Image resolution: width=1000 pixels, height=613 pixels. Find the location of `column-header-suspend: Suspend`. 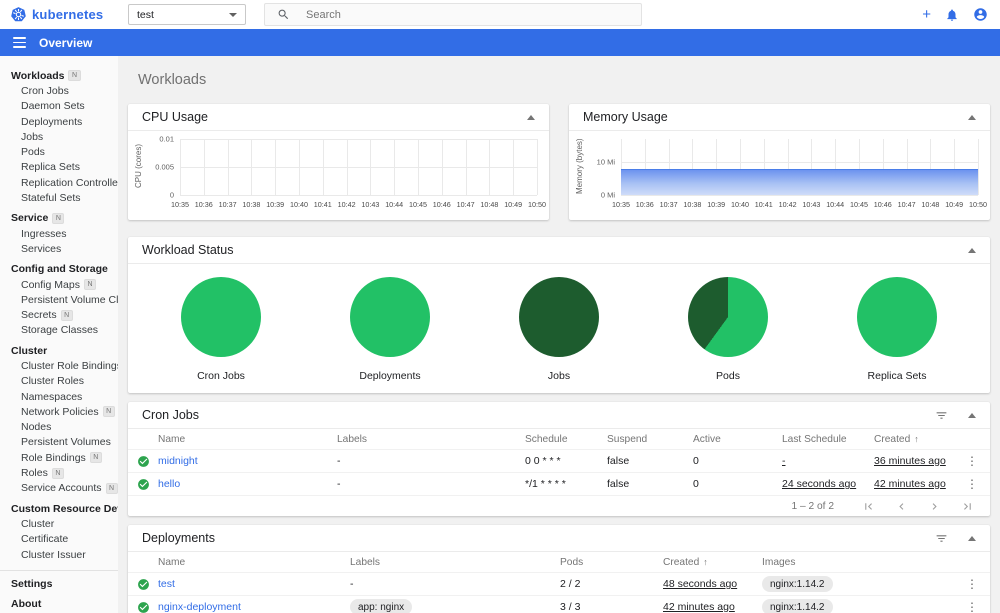

column-header-suspend: Suspend is located at coordinates (650, 439).